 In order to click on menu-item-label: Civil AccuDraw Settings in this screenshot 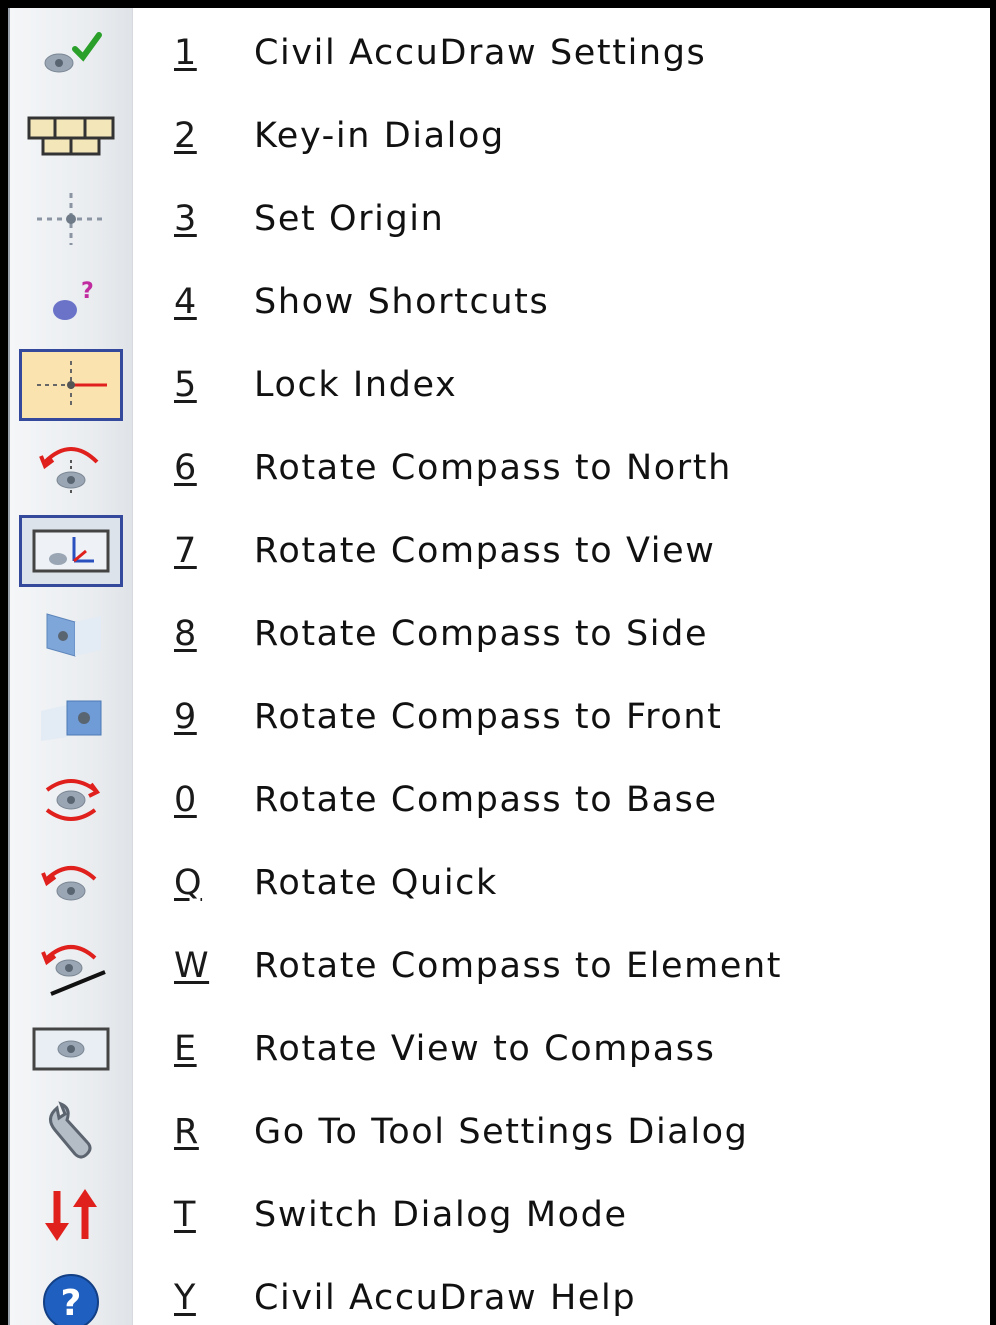, I will do `click(480, 53)`.